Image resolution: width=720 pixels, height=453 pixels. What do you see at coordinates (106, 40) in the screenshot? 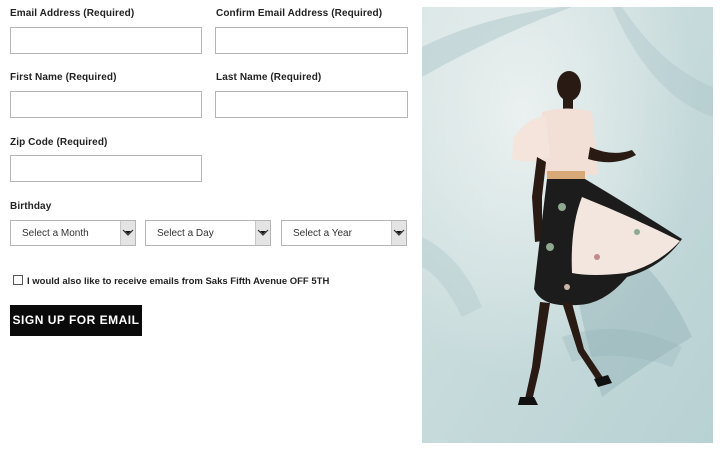
I see `email-field` at bounding box center [106, 40].